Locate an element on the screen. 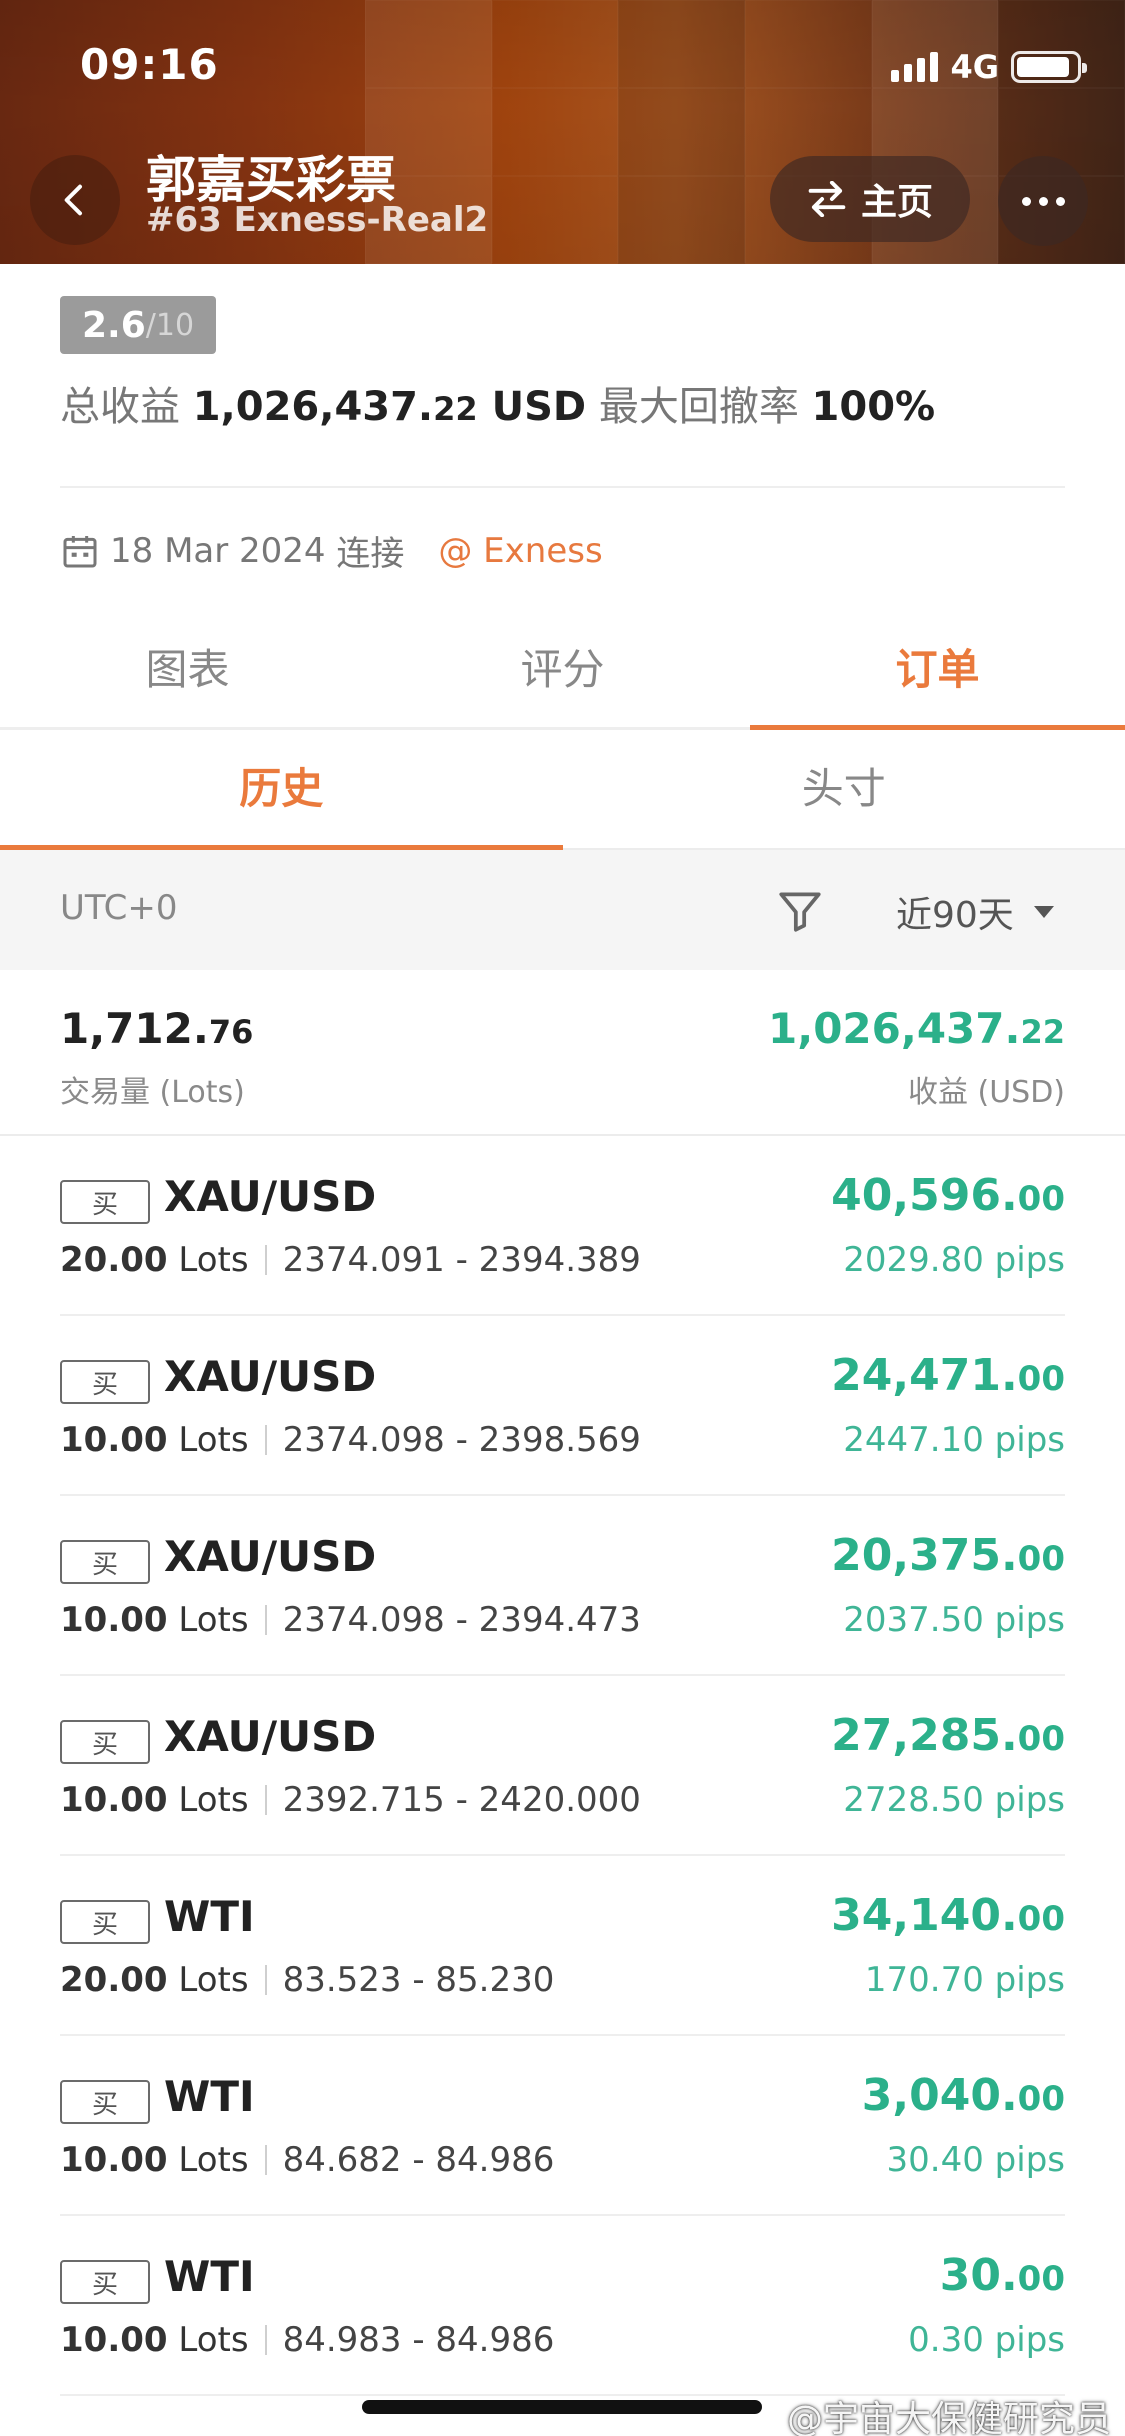 The width and height of the screenshot is (1125, 2436). order-pips: 30.40 pips is located at coordinates (975, 2160).